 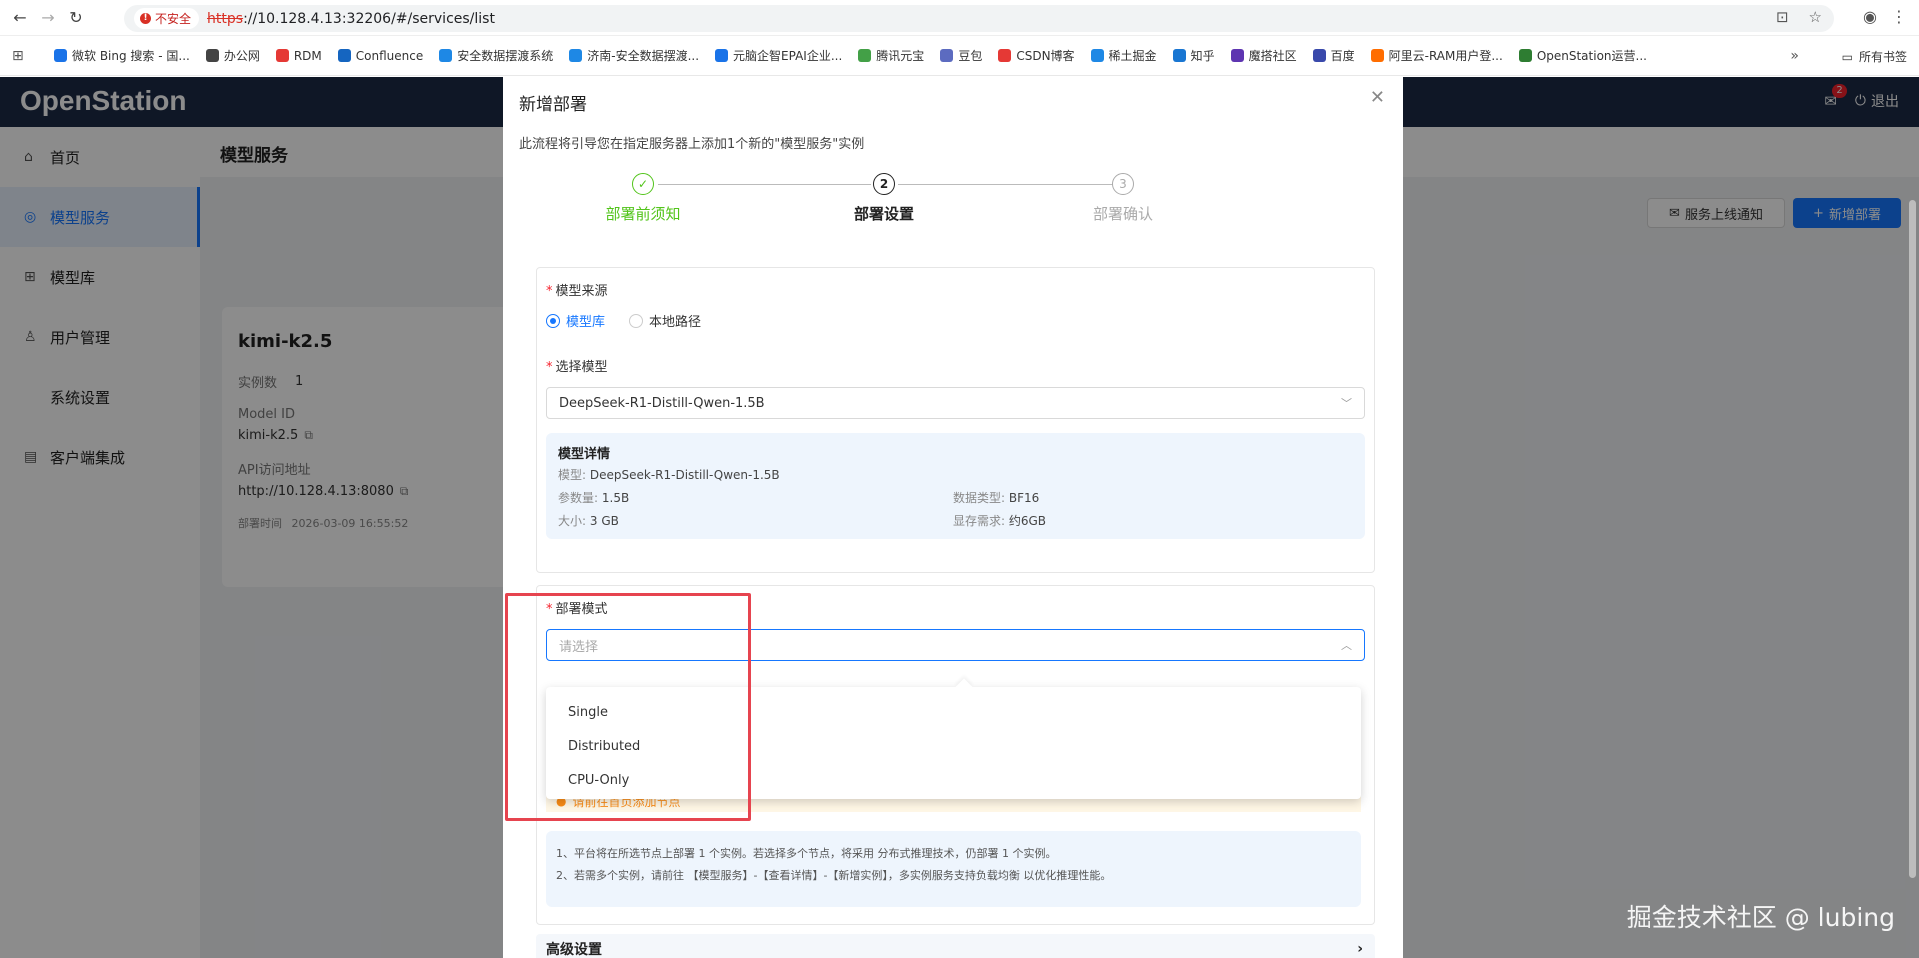 I want to click on bookmark-label: 知乎, so click(x=1202, y=56).